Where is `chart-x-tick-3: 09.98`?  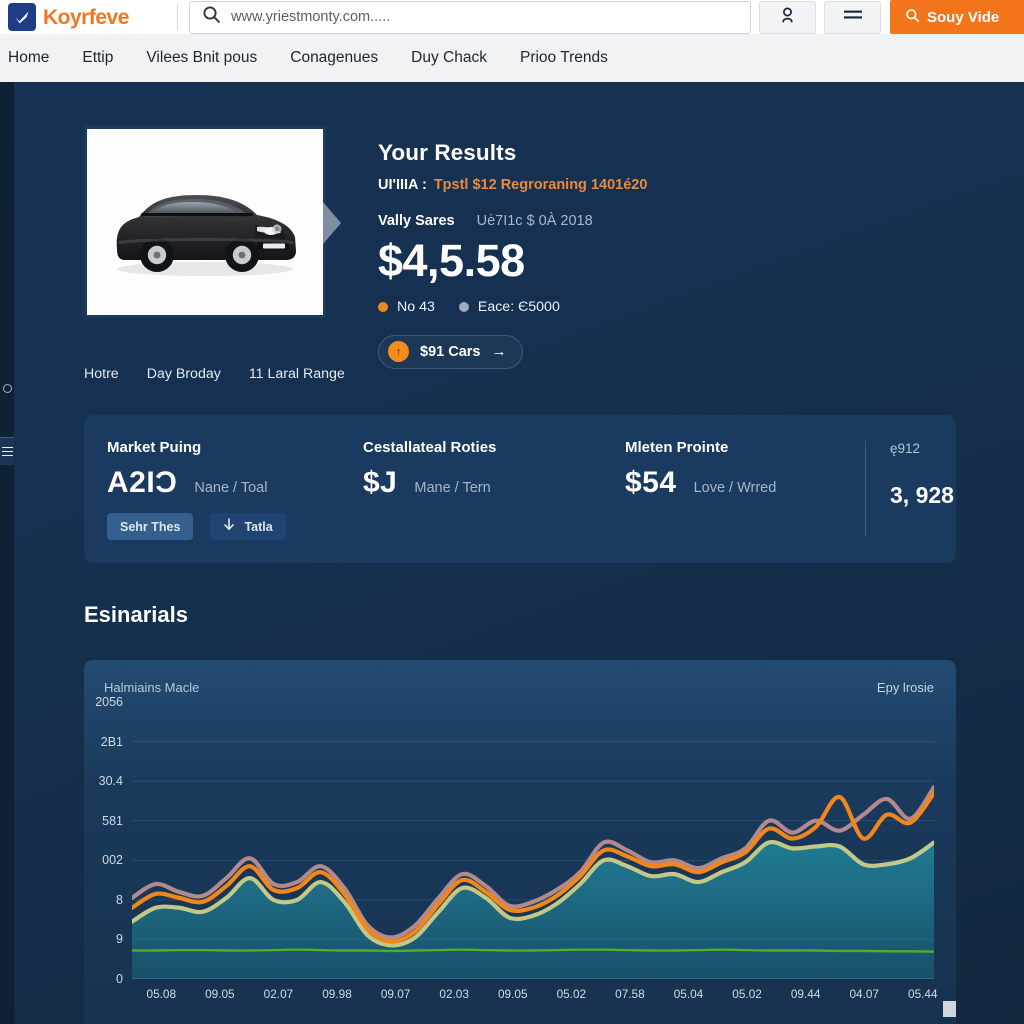 chart-x-tick-3: 09.98 is located at coordinates (337, 994).